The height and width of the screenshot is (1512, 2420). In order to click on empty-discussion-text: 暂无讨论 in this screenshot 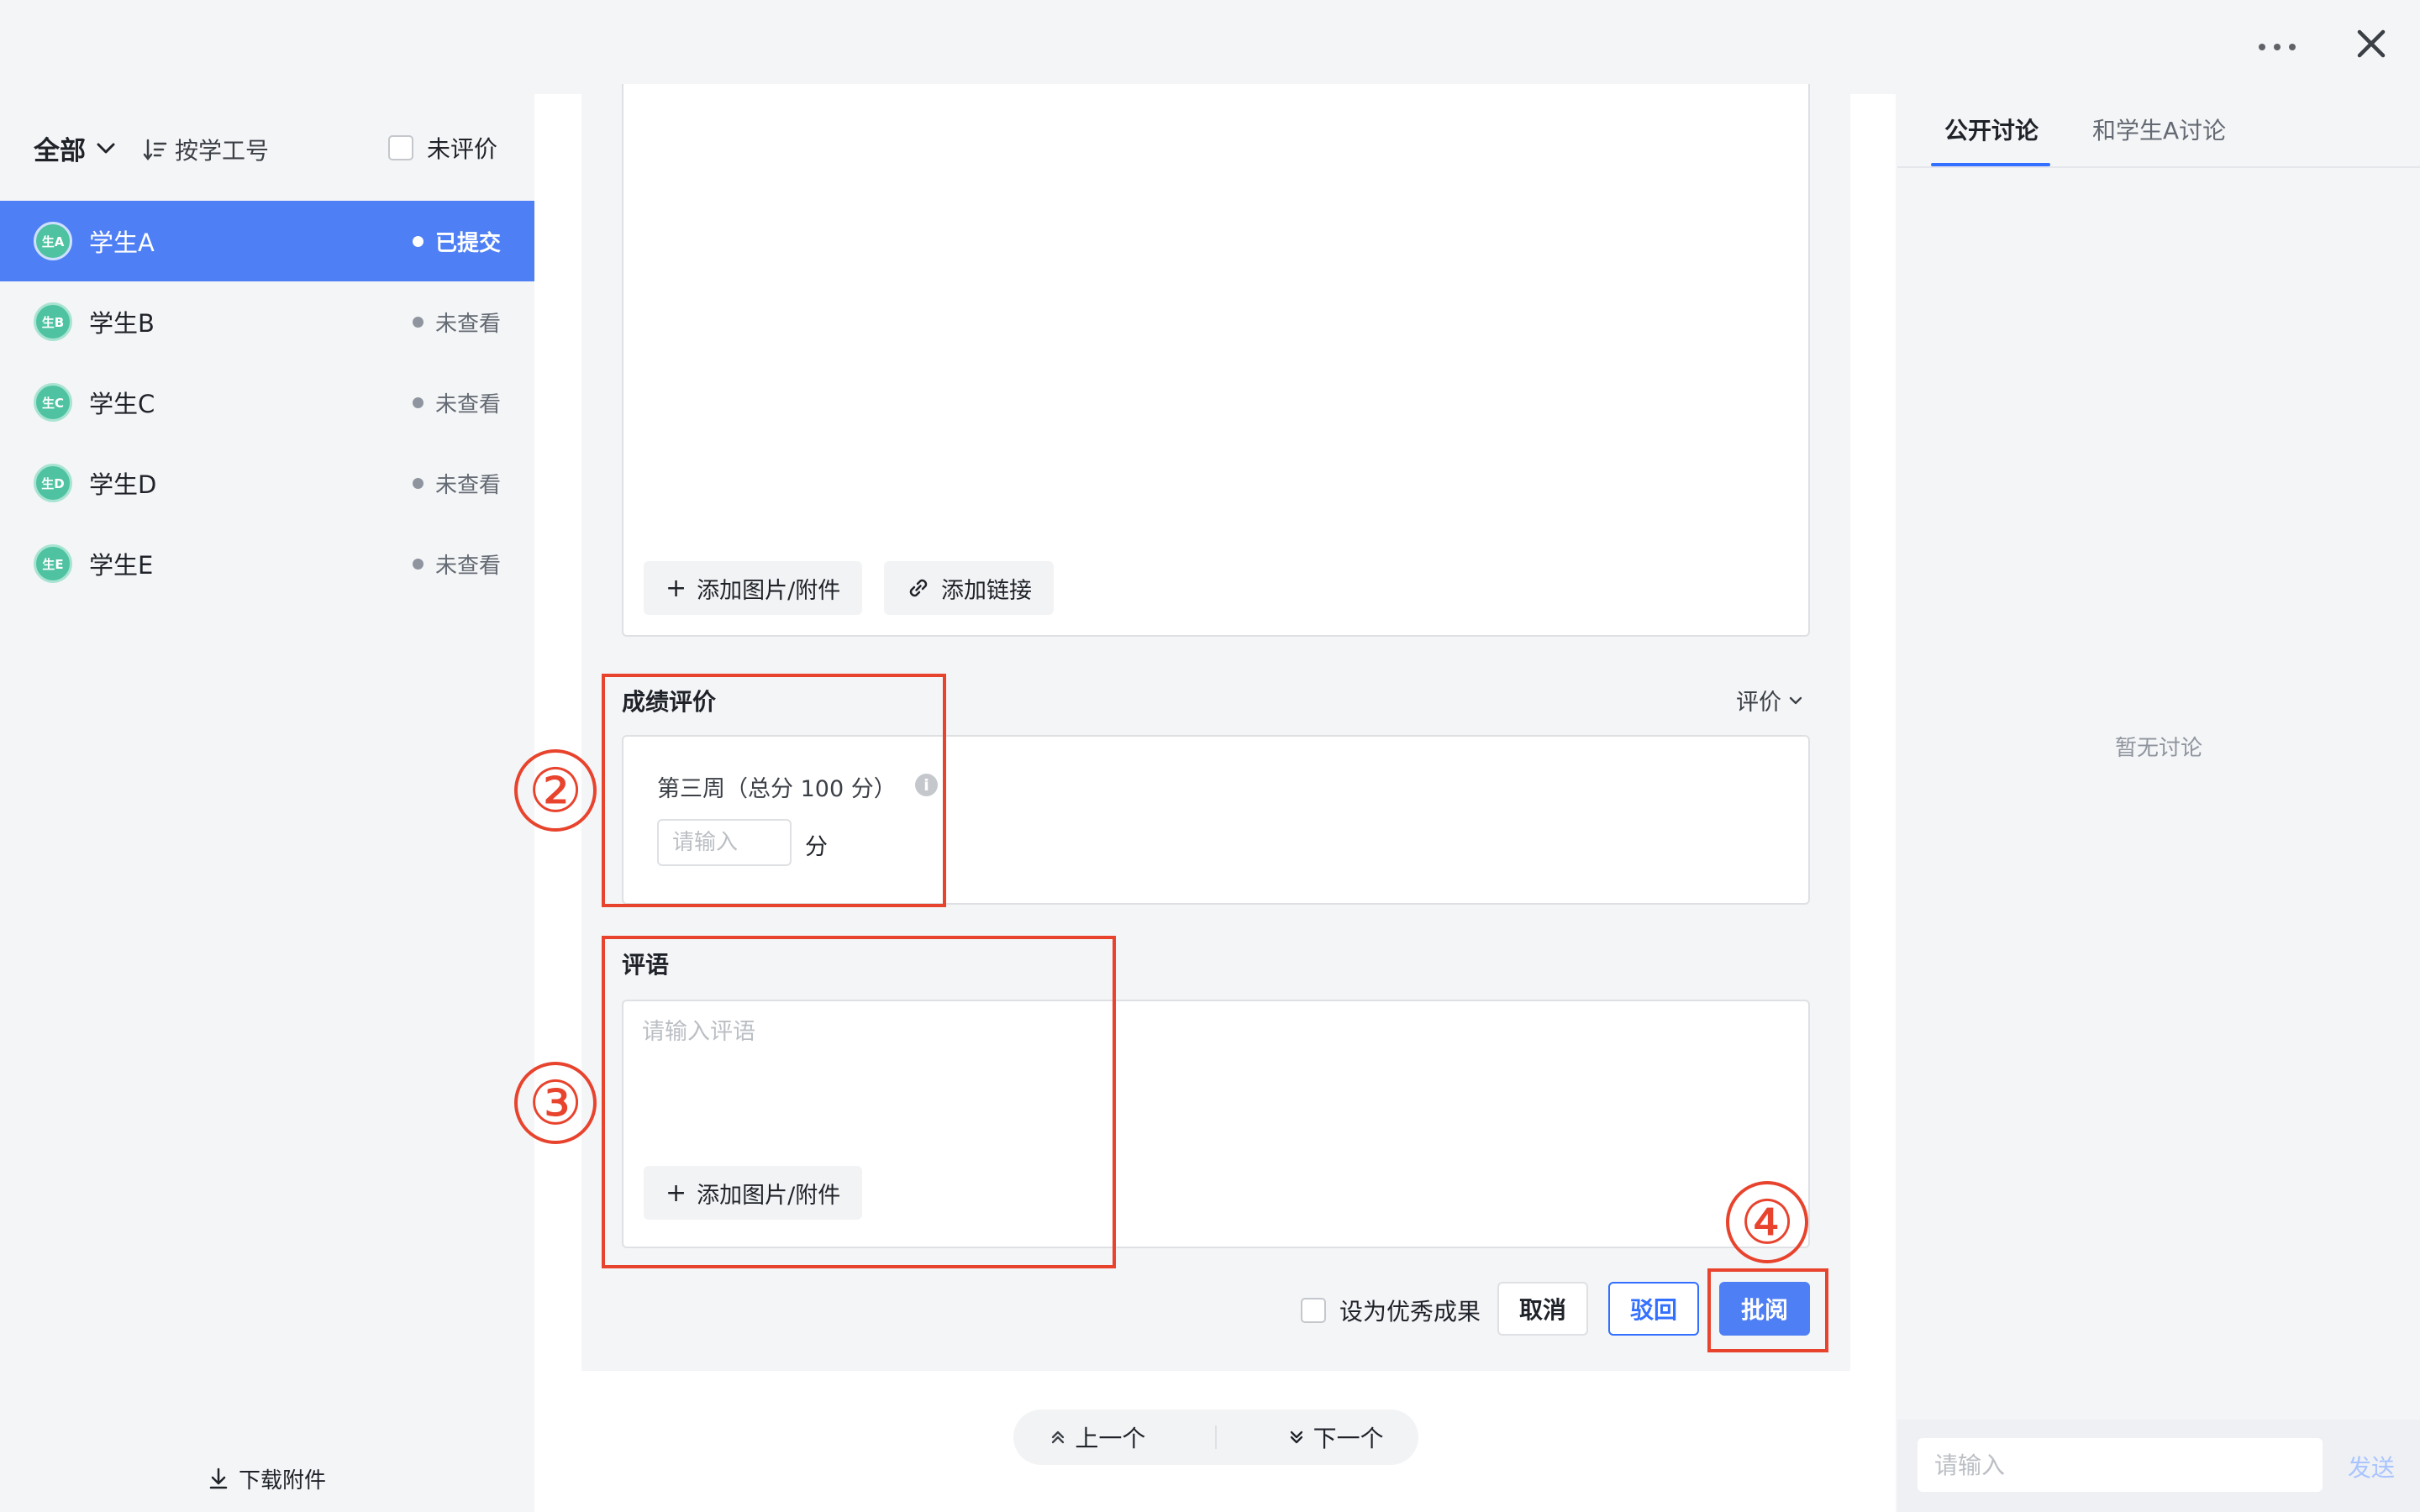, I will do `click(2158, 748)`.